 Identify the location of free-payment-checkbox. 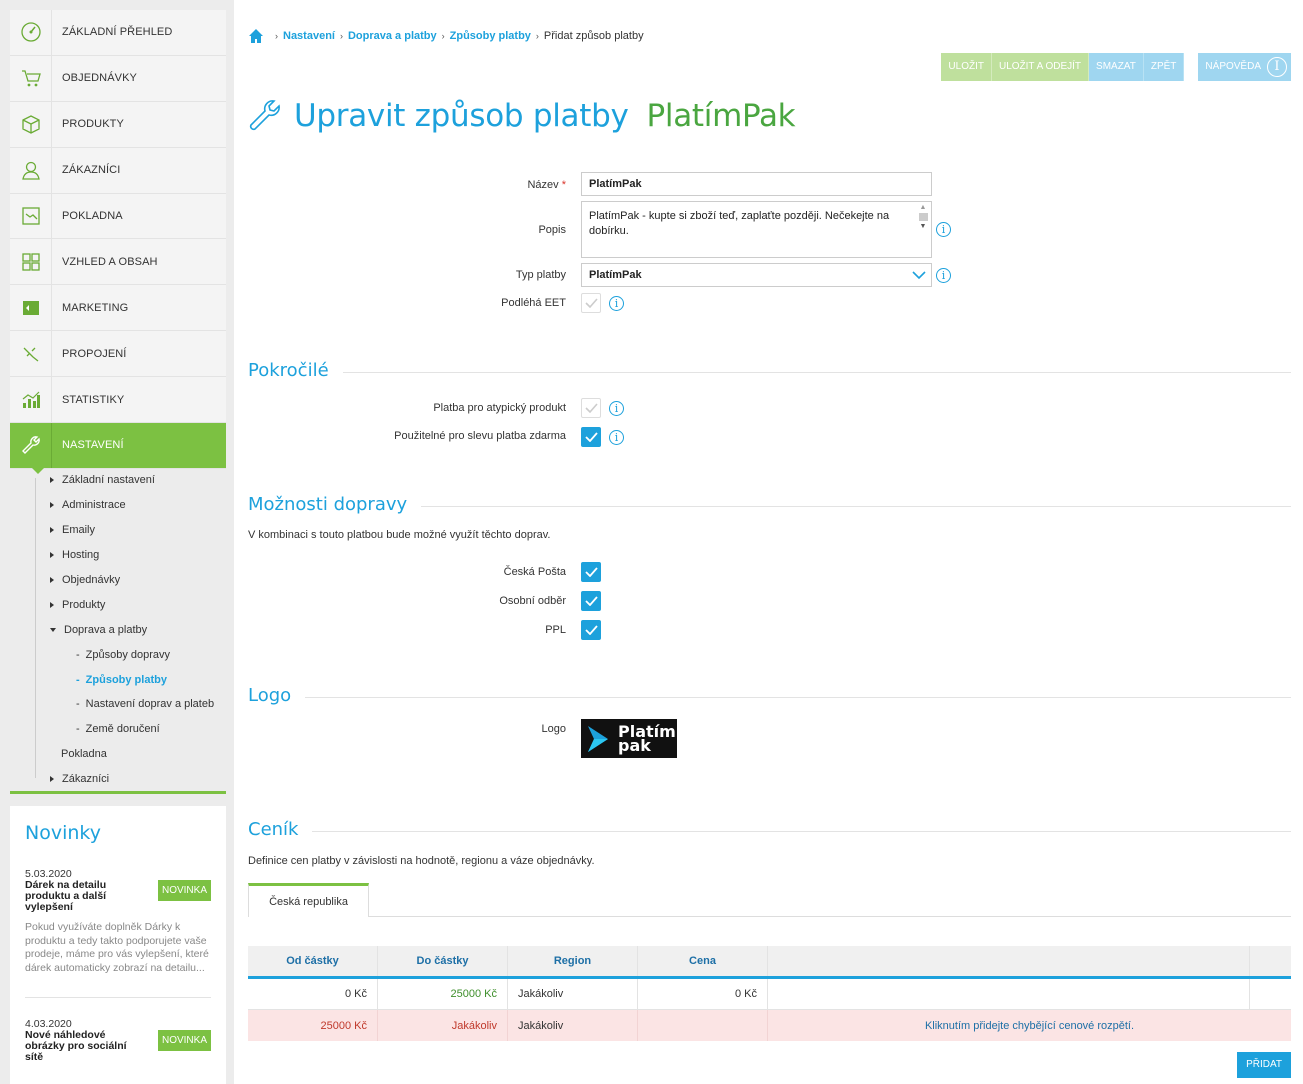
(591, 437).